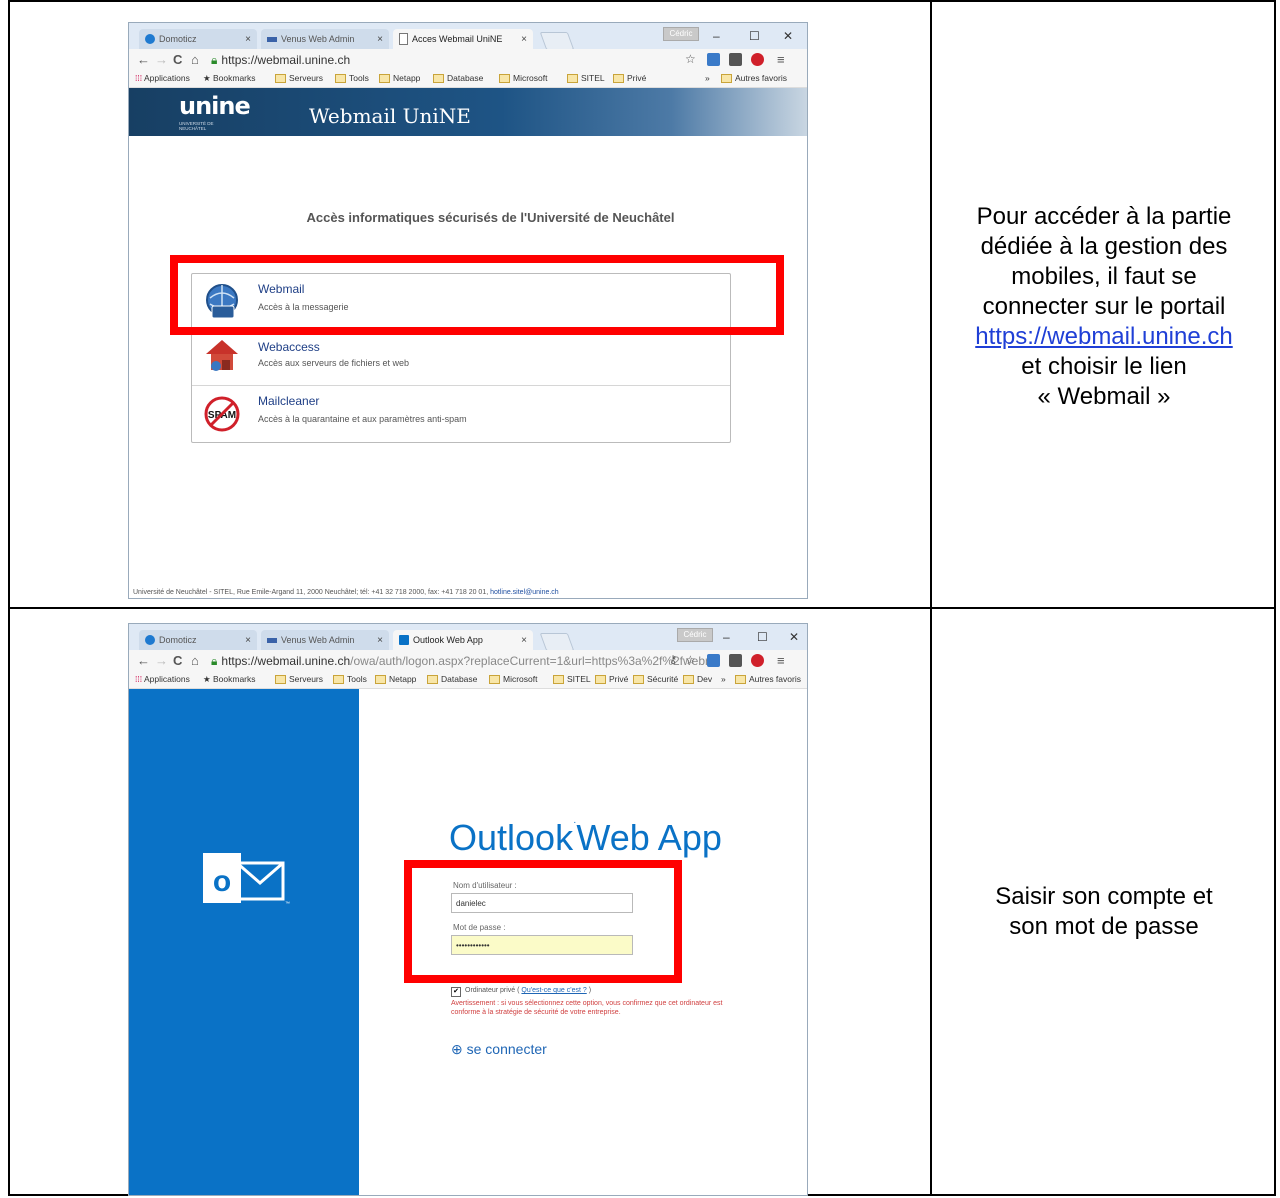 The height and width of the screenshot is (1198, 1280). What do you see at coordinates (655, 679) in the screenshot?
I see `bookmark-securite: Sécurité` at bounding box center [655, 679].